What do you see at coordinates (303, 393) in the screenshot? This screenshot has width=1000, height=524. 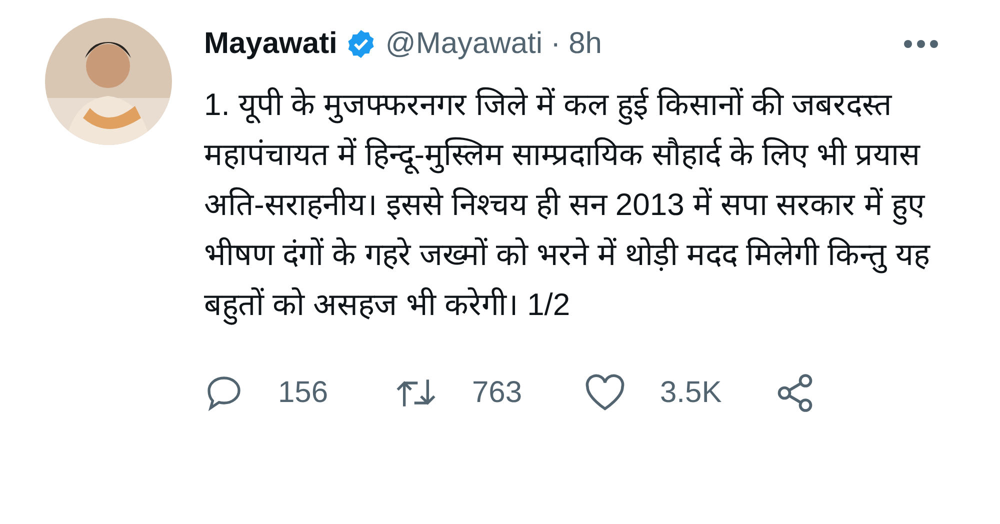 I see `action-count: 156` at bounding box center [303, 393].